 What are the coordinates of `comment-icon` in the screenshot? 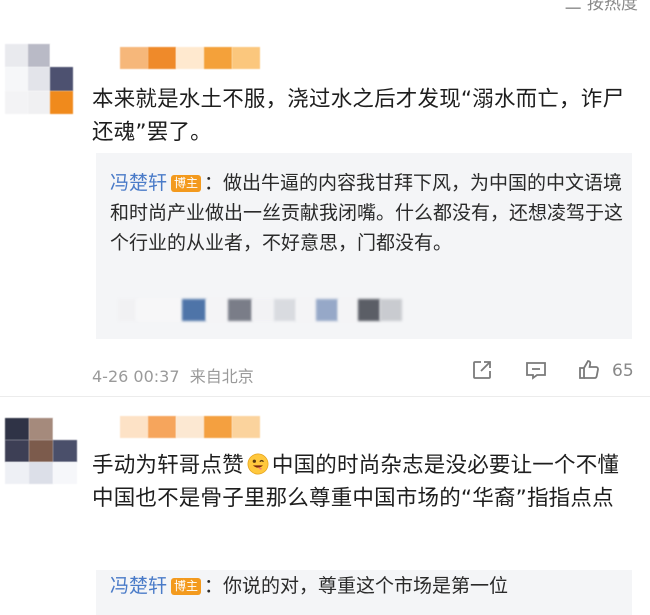 It's located at (536, 370).